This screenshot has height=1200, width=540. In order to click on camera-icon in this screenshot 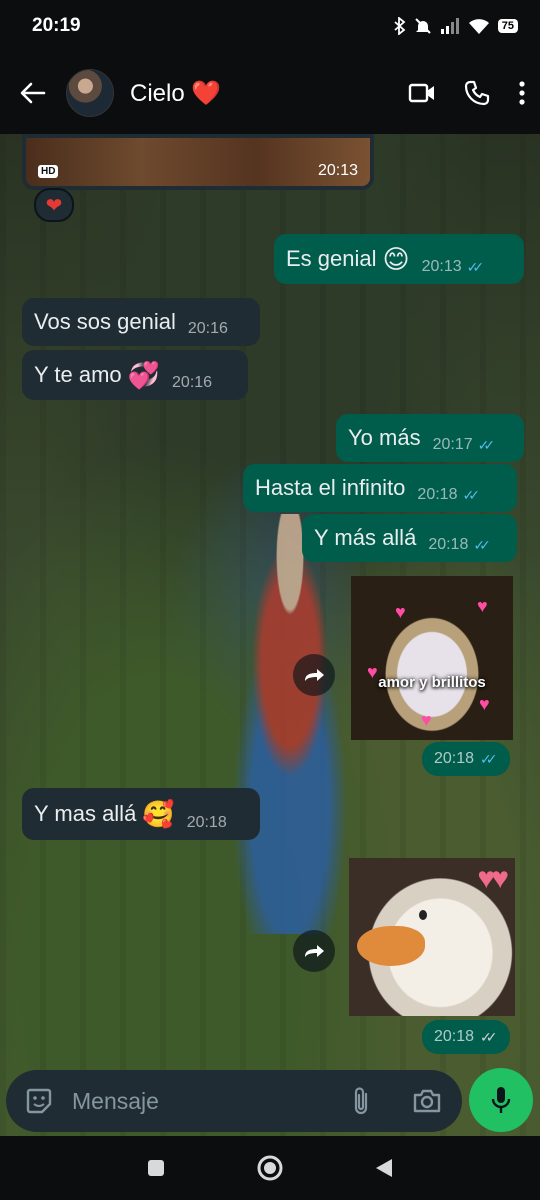, I will do `click(427, 1101)`.